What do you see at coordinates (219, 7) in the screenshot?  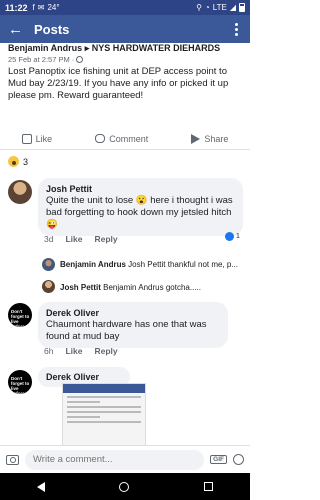 I see `network-type-text: LTE` at bounding box center [219, 7].